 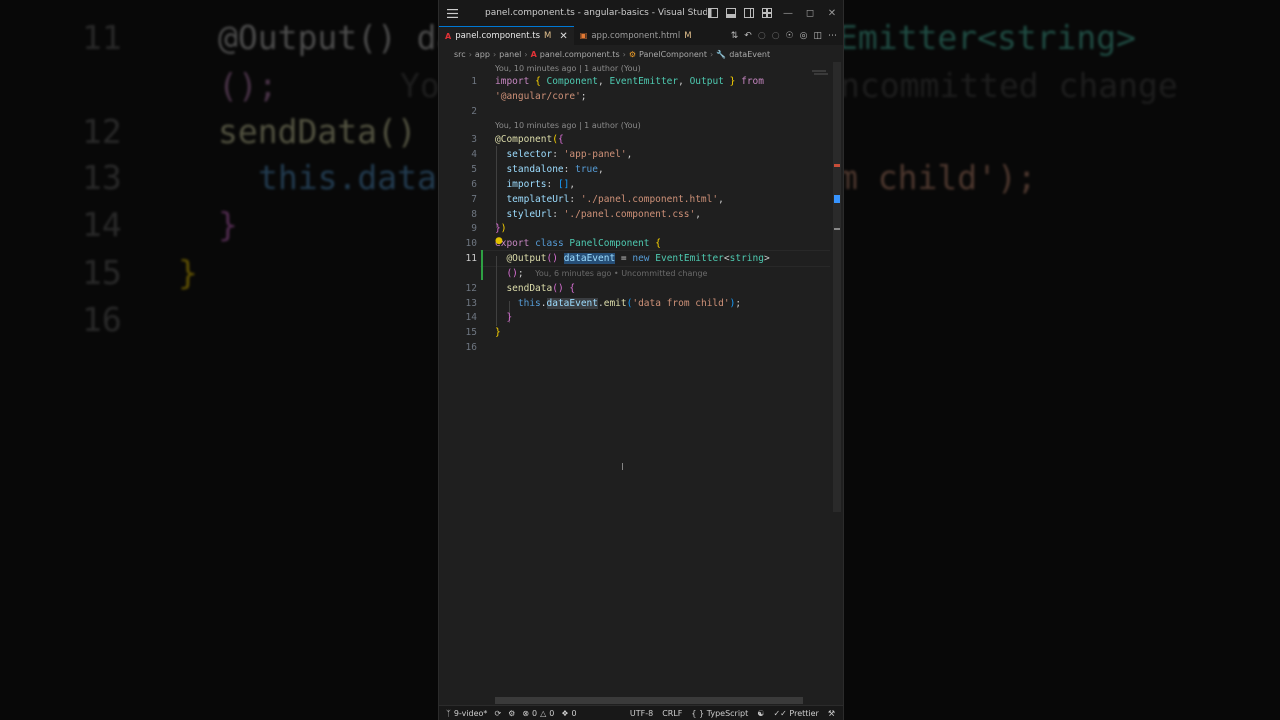 I want to click on code-line: export class PanelComponent {, so click(x=578, y=243).